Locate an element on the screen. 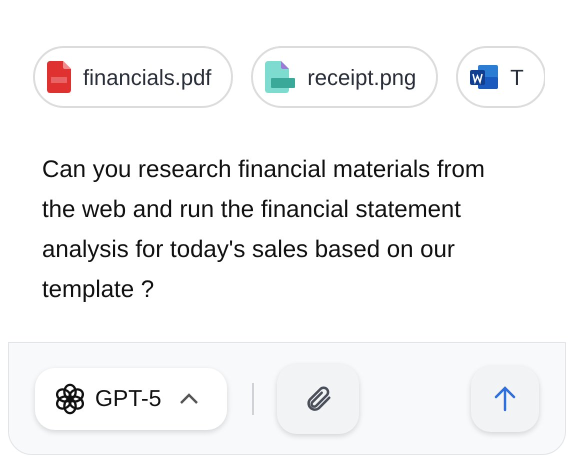  attachment-chip: receipt.png is located at coordinates (344, 77).